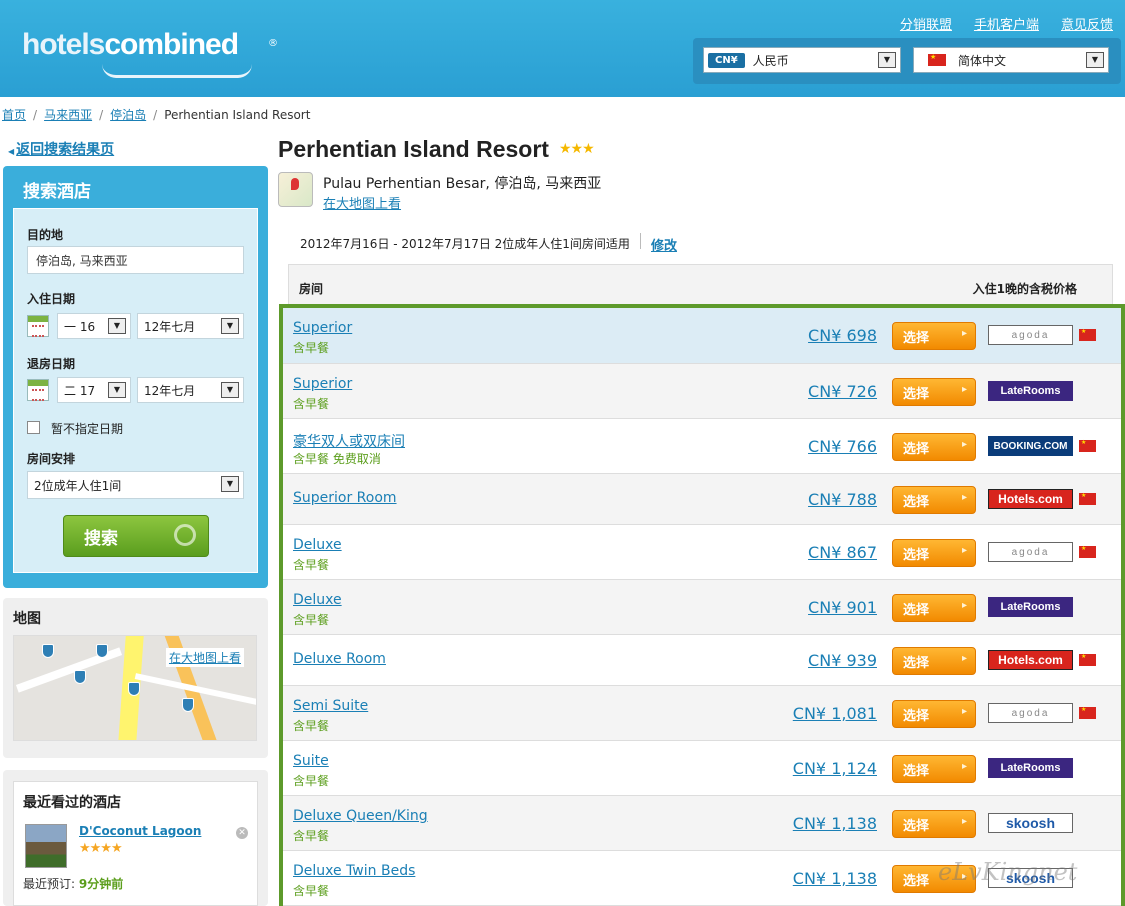 The image size is (1125, 906). Describe the element at coordinates (726, 60) in the screenshot. I see `currency-code-badge: CN¥` at that location.